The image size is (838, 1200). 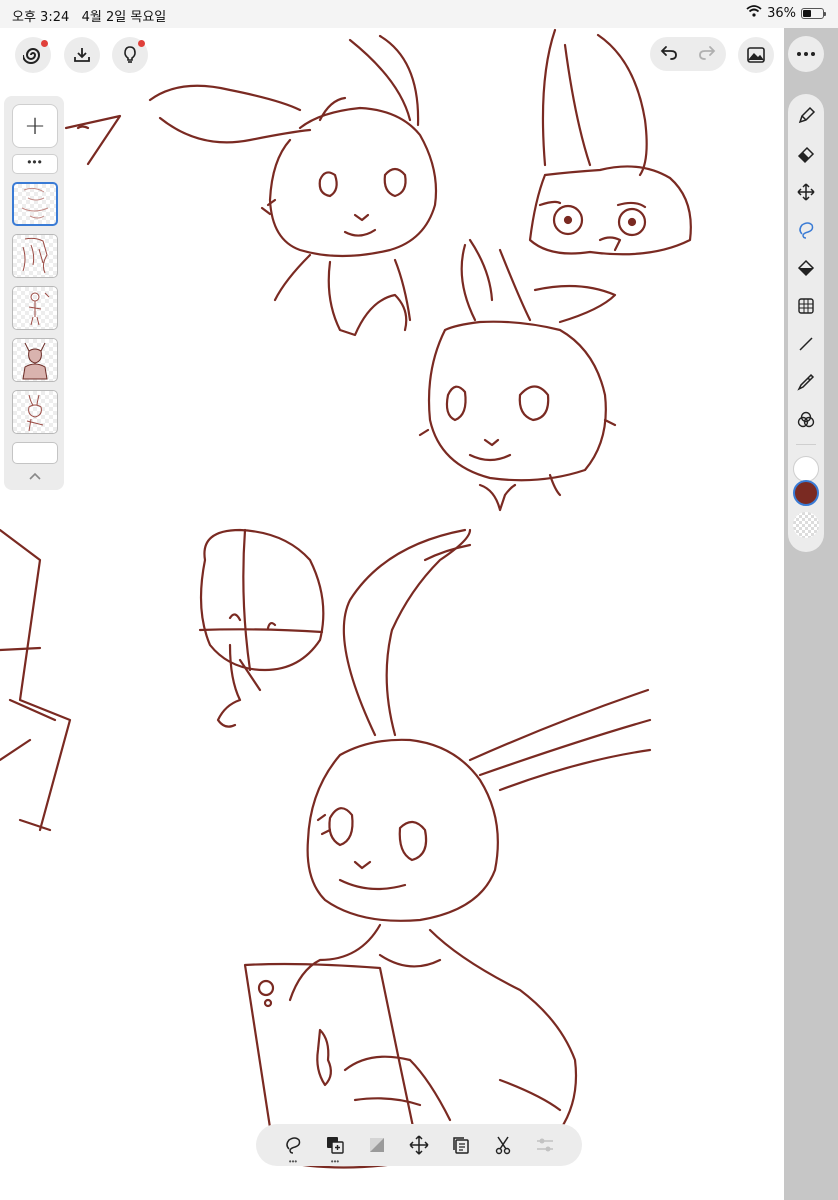 I want to click on more-icon, so click(x=806, y=54).